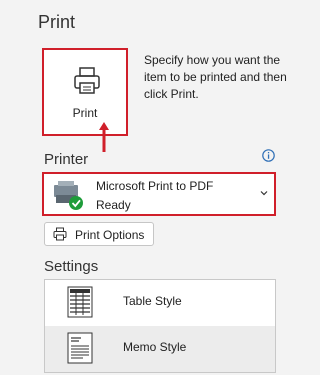 The height and width of the screenshot is (375, 320). What do you see at coordinates (68, 195) in the screenshot?
I see `printer-ready-icon` at bounding box center [68, 195].